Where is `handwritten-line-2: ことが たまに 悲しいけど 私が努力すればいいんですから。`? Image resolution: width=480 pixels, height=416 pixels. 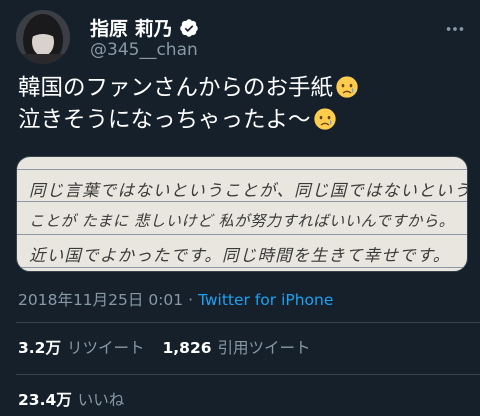 handwritten-line-2: ことが たまに 悲しいけど 私が努力すればいいんですから。 is located at coordinates (242, 221).